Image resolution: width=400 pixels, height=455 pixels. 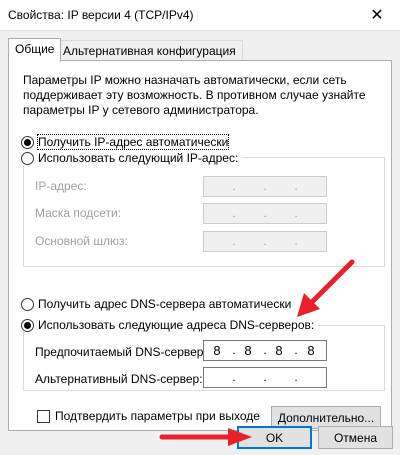 I want to click on cancel-button: Отмена, so click(x=355, y=437).